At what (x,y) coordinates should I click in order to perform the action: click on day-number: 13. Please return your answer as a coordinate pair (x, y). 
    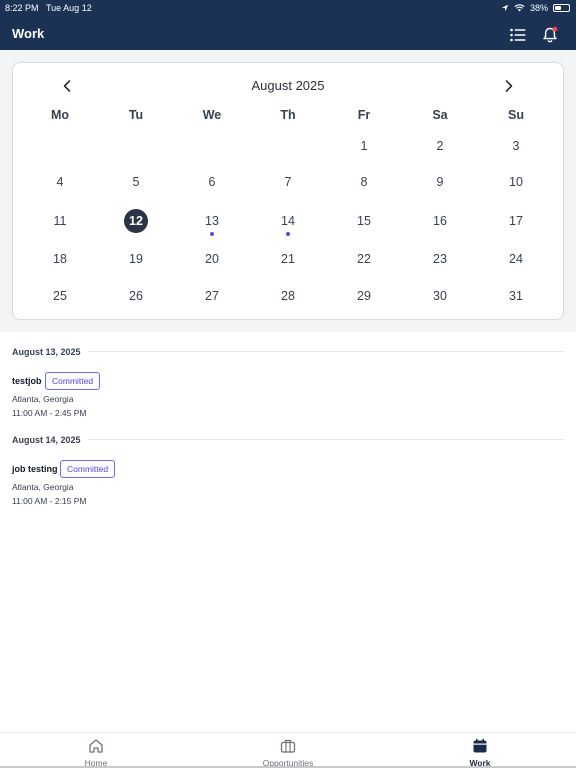
    Looking at the image, I should click on (212, 221).